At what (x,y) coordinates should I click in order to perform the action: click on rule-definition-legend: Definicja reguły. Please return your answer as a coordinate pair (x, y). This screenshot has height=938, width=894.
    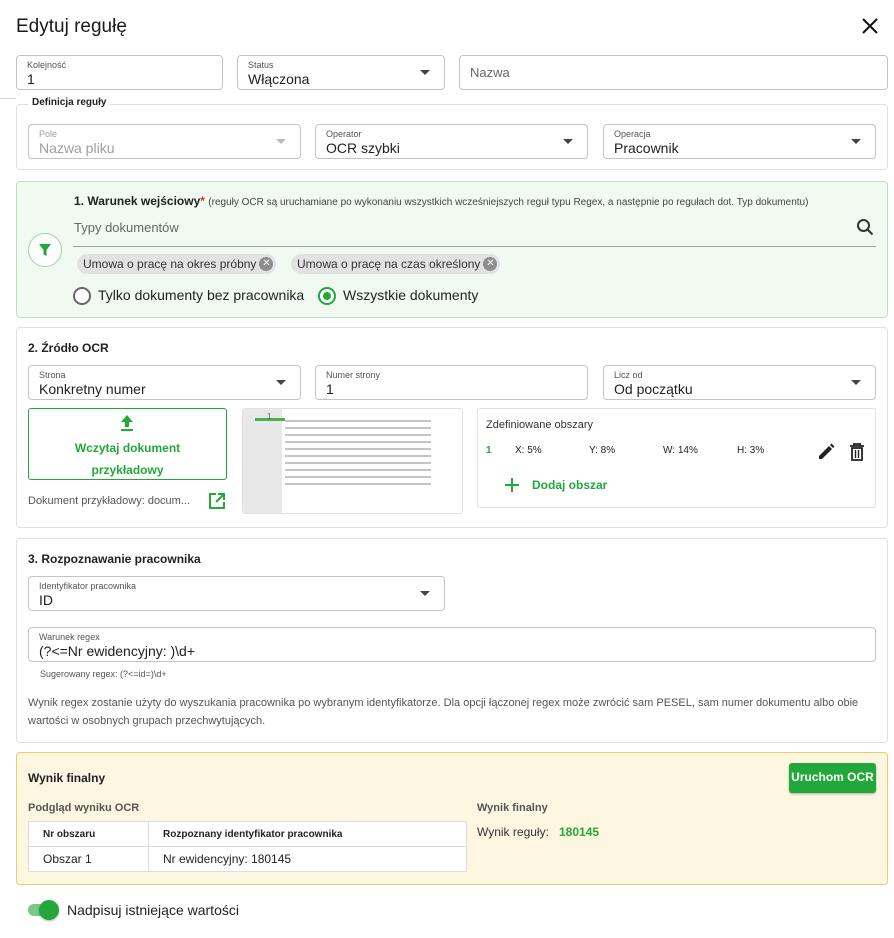
    Looking at the image, I should click on (69, 102).